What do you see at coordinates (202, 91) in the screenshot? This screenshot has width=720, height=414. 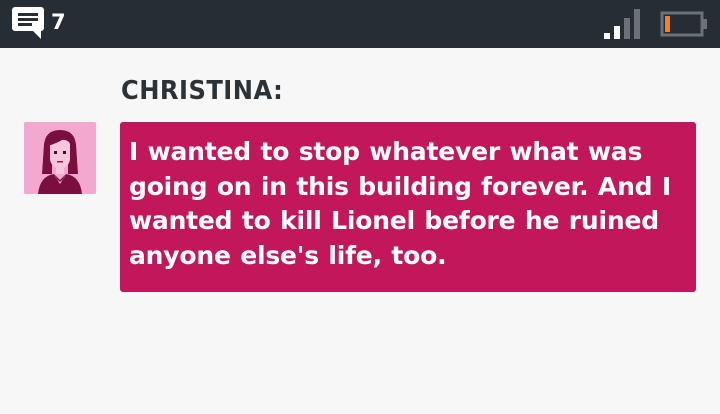 I see `speaker-name: CHRISTINA:` at bounding box center [202, 91].